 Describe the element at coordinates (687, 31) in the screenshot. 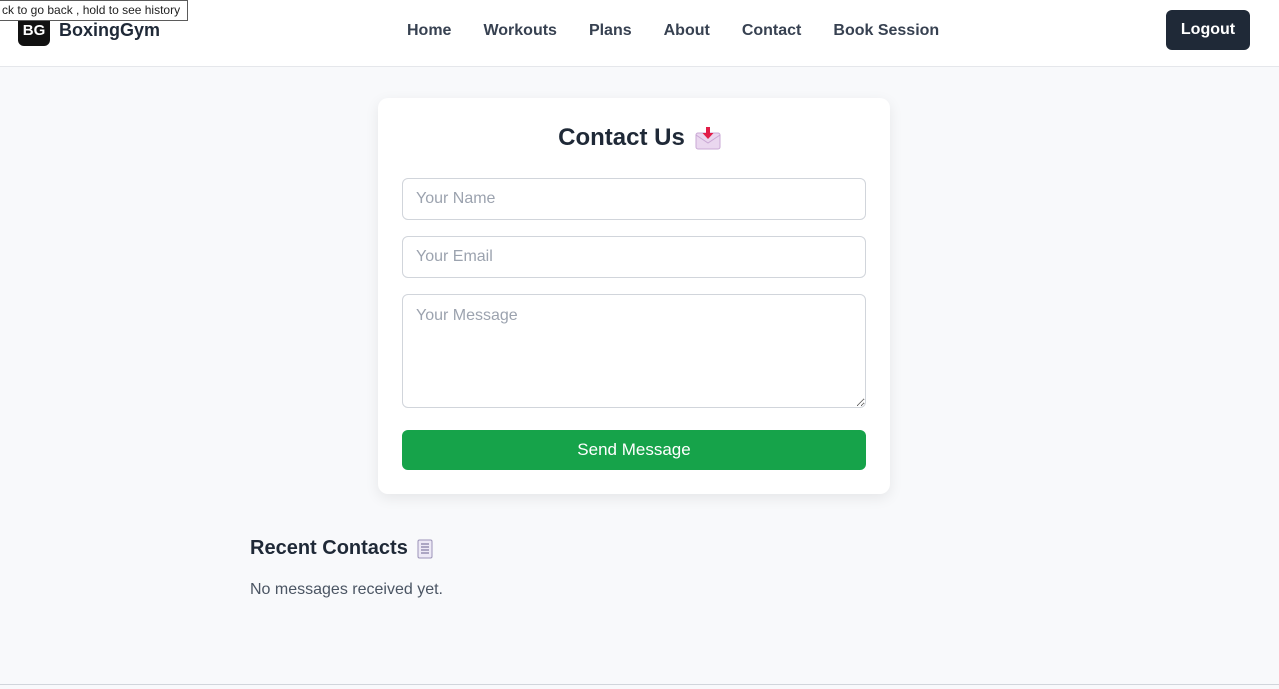

I see `nav-link-about: About` at that location.